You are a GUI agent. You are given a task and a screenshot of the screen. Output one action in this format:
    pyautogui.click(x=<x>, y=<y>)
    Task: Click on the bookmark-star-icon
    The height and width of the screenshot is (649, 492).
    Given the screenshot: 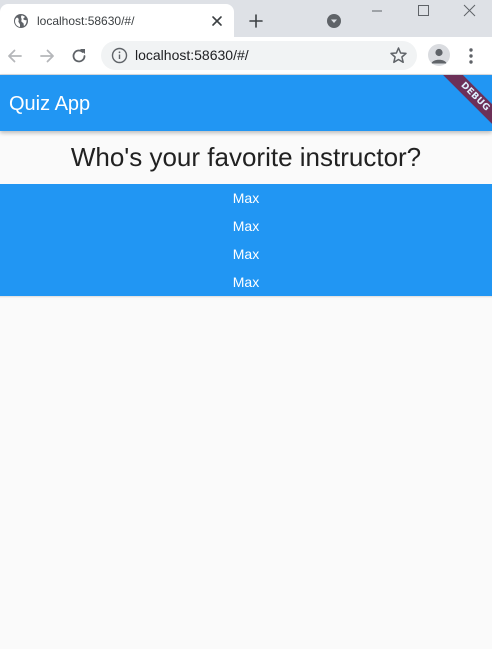 What is the action you would take?
    pyautogui.click(x=398, y=55)
    